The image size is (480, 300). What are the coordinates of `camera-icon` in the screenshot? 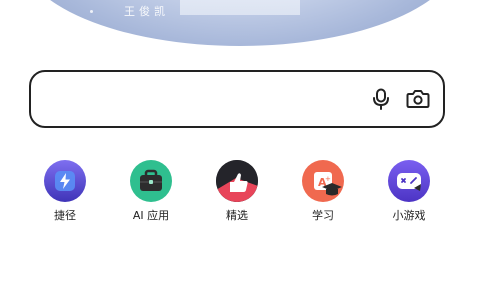 It's located at (418, 99).